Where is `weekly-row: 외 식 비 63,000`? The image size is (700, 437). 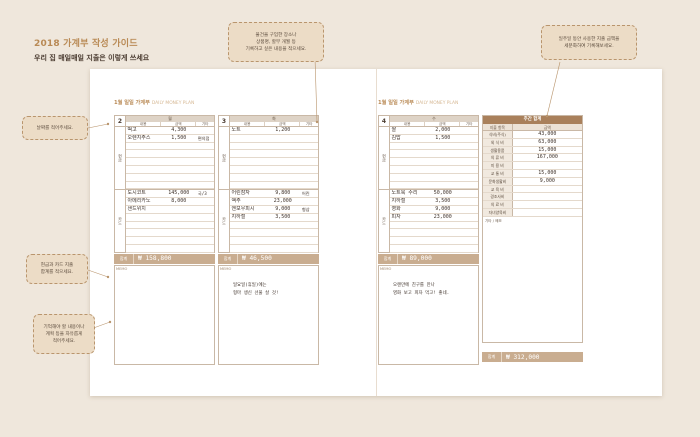 weekly-row: 외 식 비 63,000 is located at coordinates (532, 142).